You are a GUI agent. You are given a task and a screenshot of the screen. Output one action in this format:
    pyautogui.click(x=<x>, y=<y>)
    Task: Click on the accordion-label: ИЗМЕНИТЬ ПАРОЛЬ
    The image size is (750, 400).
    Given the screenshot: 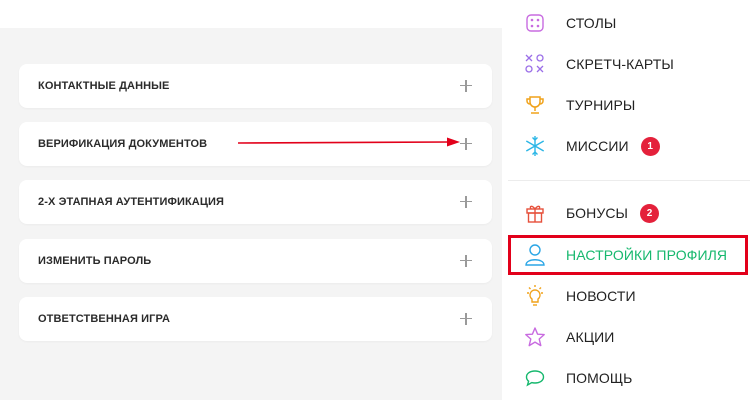 What is the action you would take?
    pyautogui.click(x=95, y=261)
    